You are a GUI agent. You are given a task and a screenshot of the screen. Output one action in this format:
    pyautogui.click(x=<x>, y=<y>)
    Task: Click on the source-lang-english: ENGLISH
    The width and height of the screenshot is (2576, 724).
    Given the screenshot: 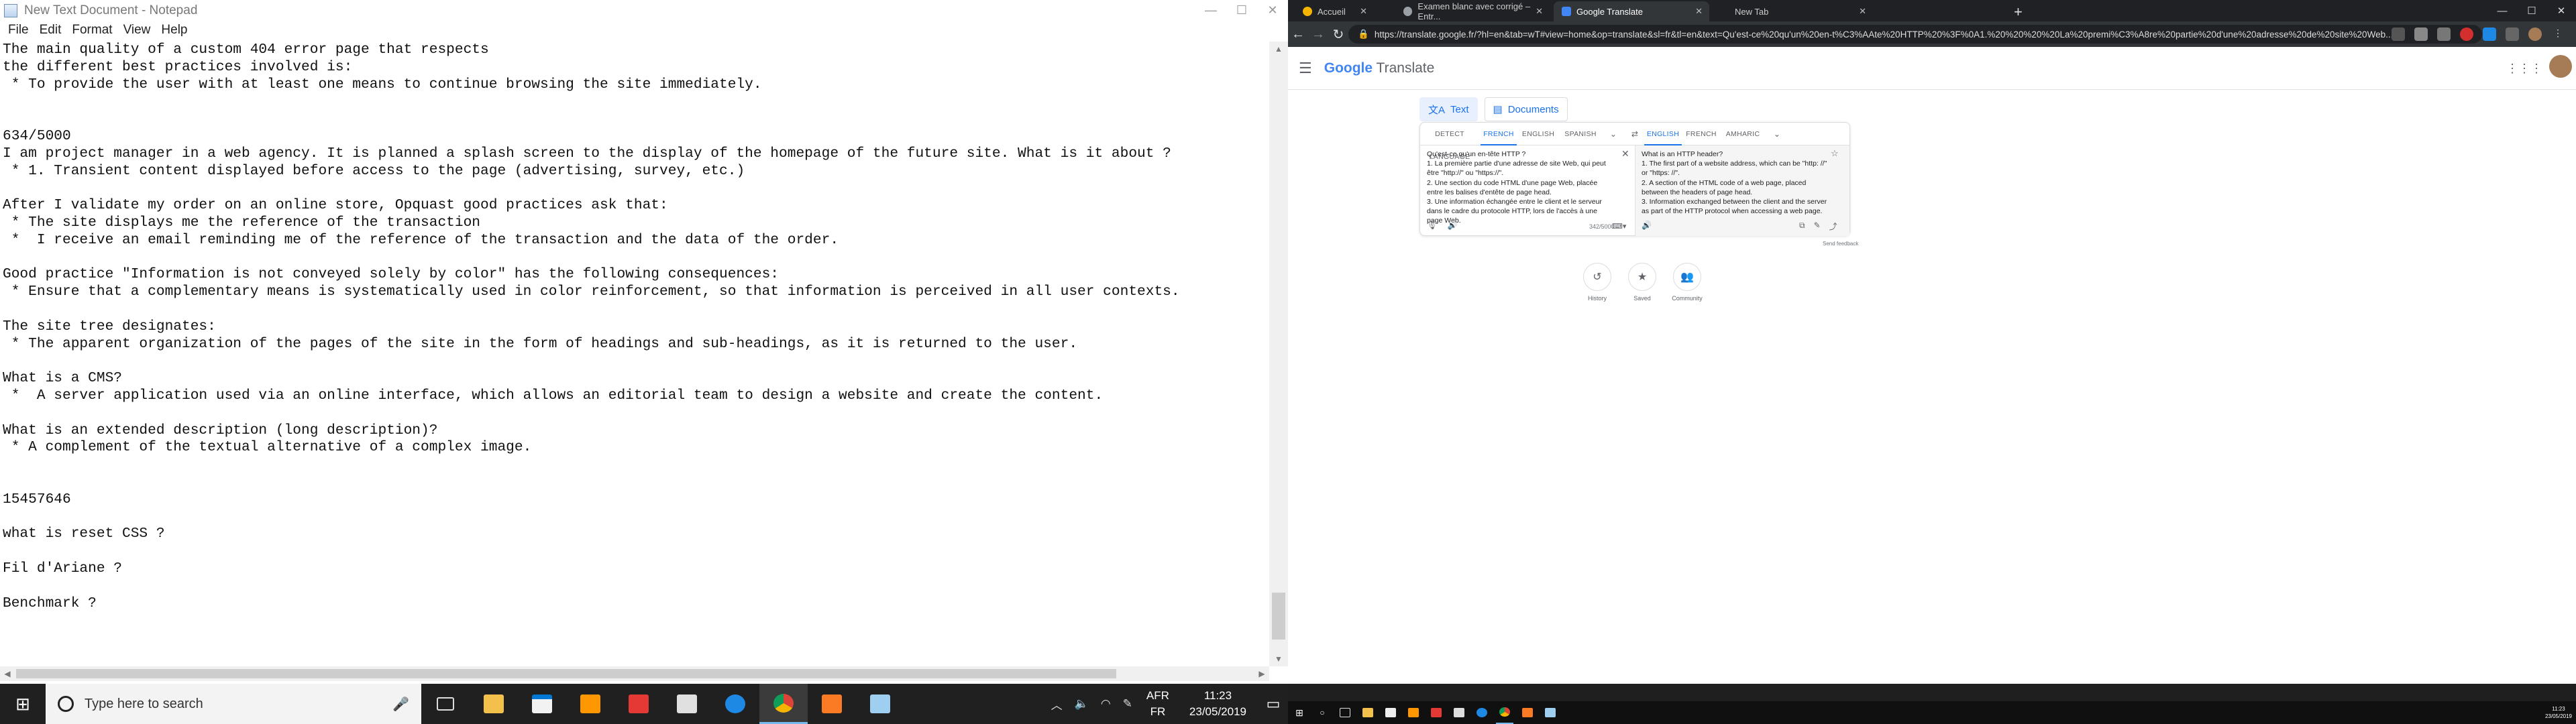 What is the action you would take?
    pyautogui.click(x=1538, y=134)
    